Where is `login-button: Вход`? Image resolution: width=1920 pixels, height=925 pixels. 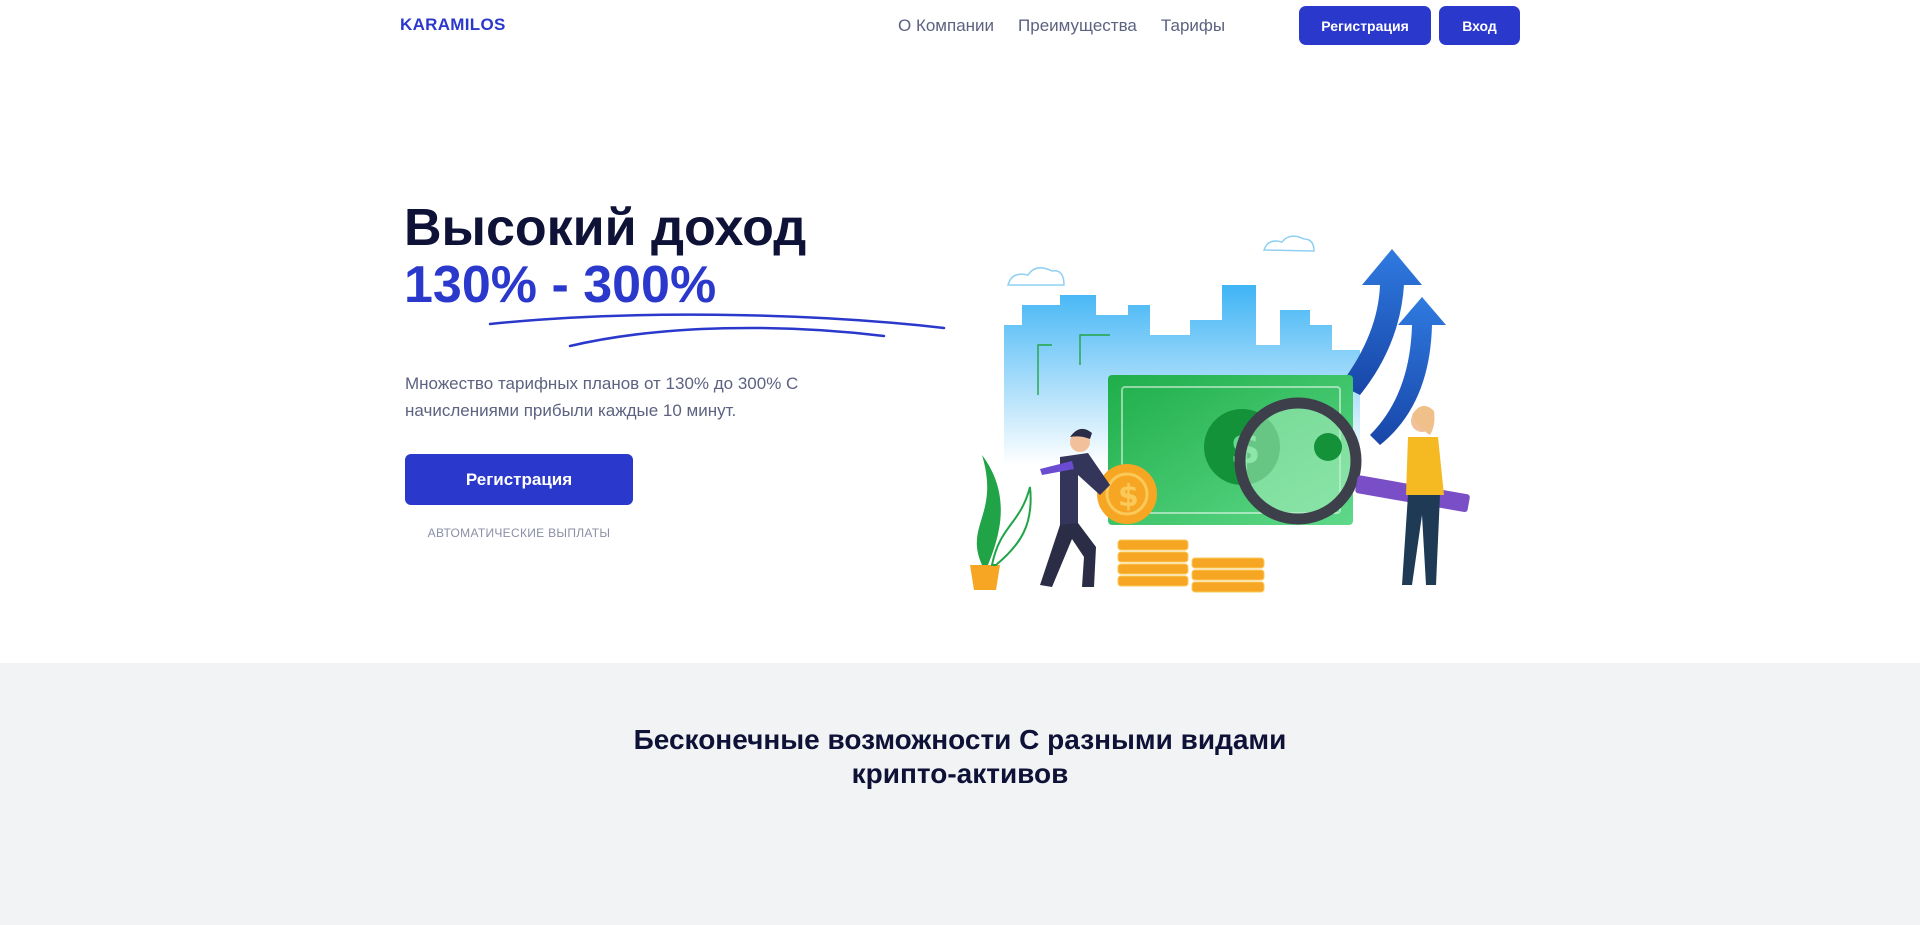 login-button: Вход is located at coordinates (1479, 25).